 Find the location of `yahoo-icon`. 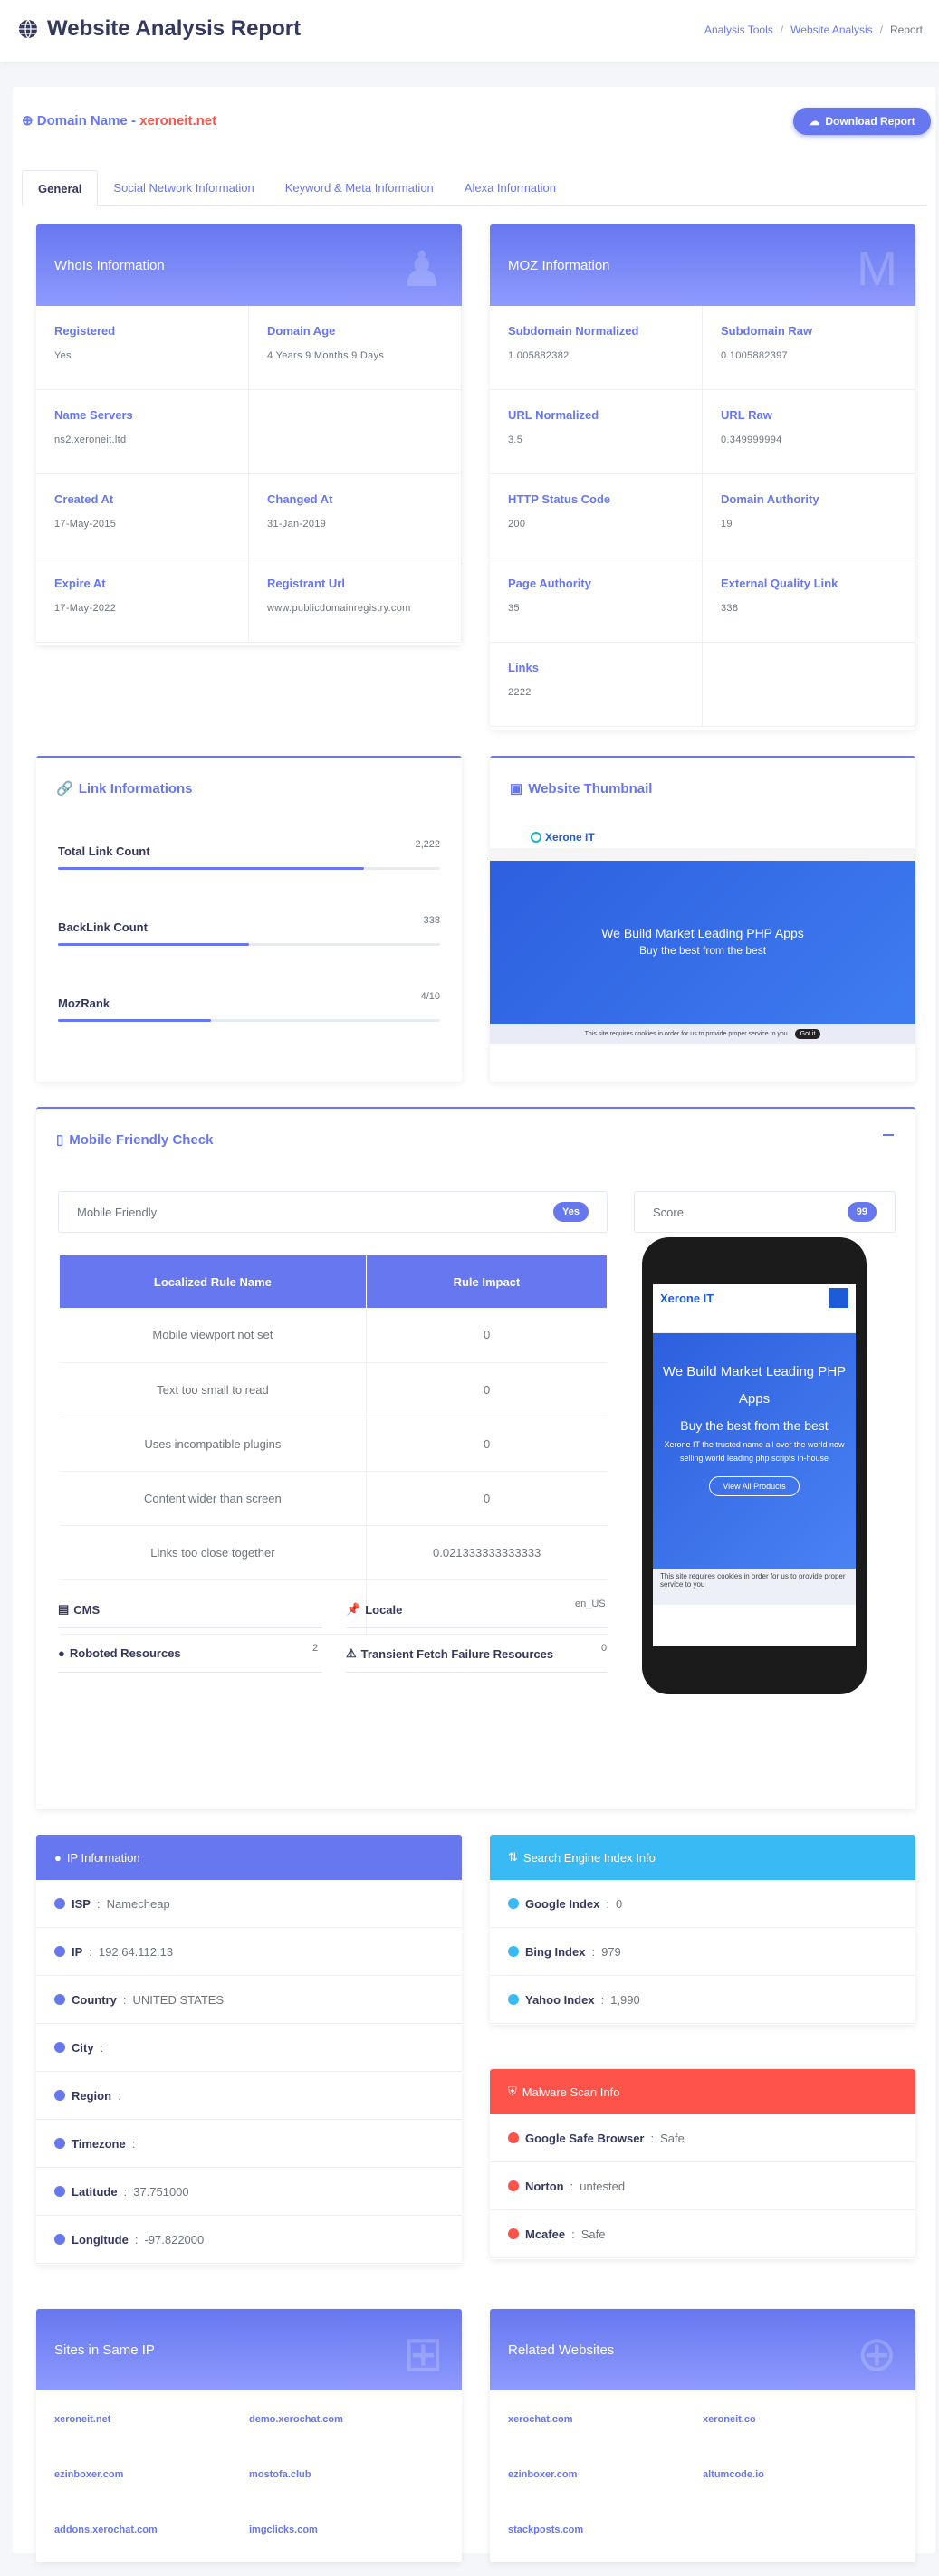

yahoo-icon is located at coordinates (514, 2000).